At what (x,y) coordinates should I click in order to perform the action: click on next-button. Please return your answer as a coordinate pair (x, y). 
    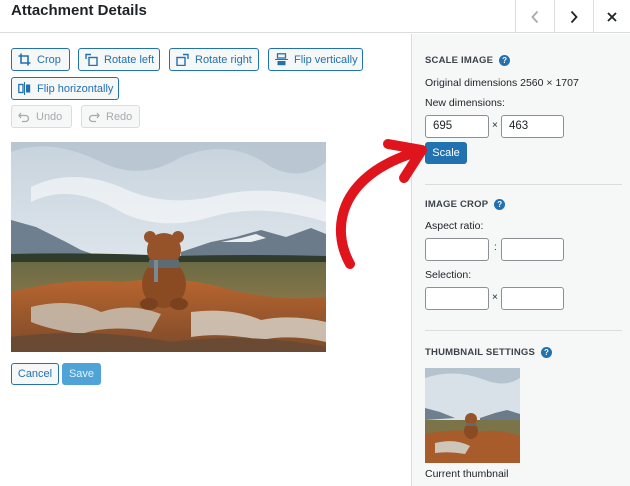
    Looking at the image, I should click on (573, 16).